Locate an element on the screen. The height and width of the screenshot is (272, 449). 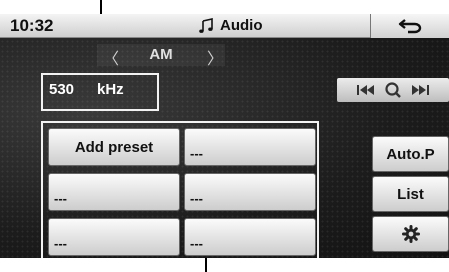
preset-label: Add preset is located at coordinates (114, 147).